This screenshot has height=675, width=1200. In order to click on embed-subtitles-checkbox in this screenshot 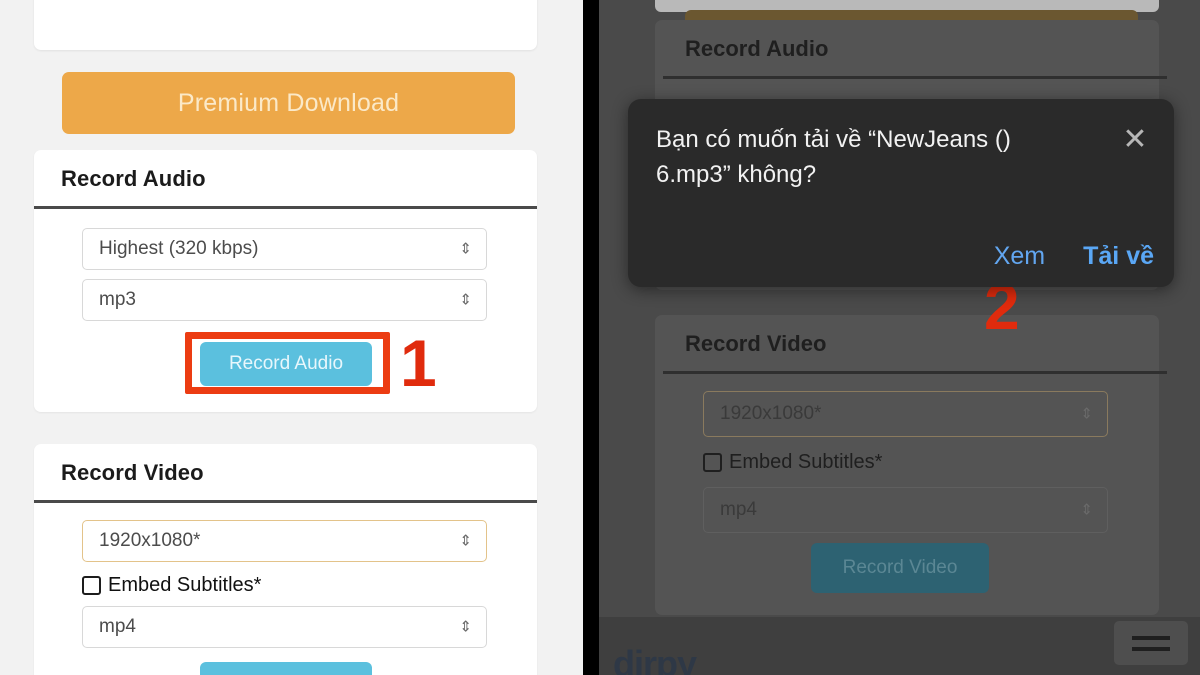, I will do `click(91, 585)`.